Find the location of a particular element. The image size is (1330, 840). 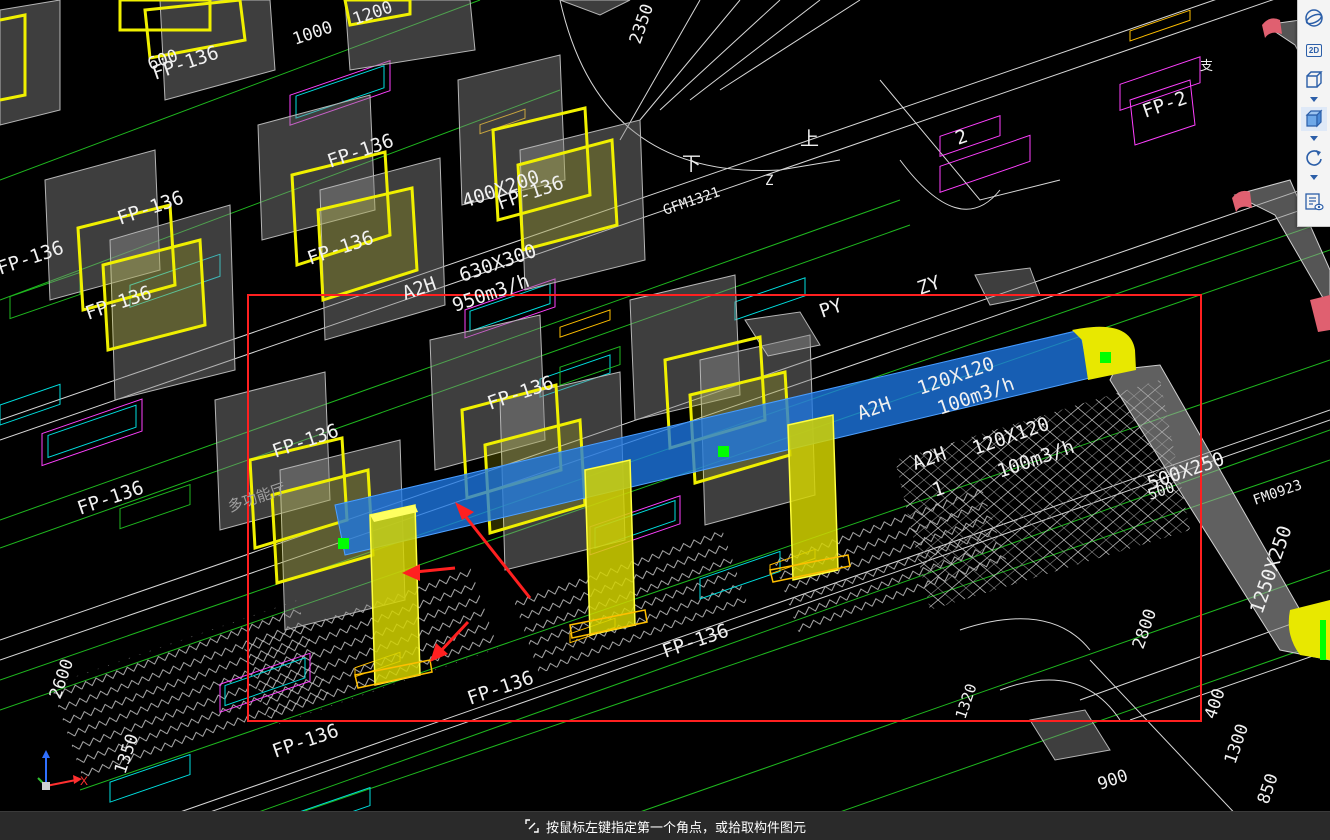

view-3d-solid-dropdown is located at coordinates (1314, 138).